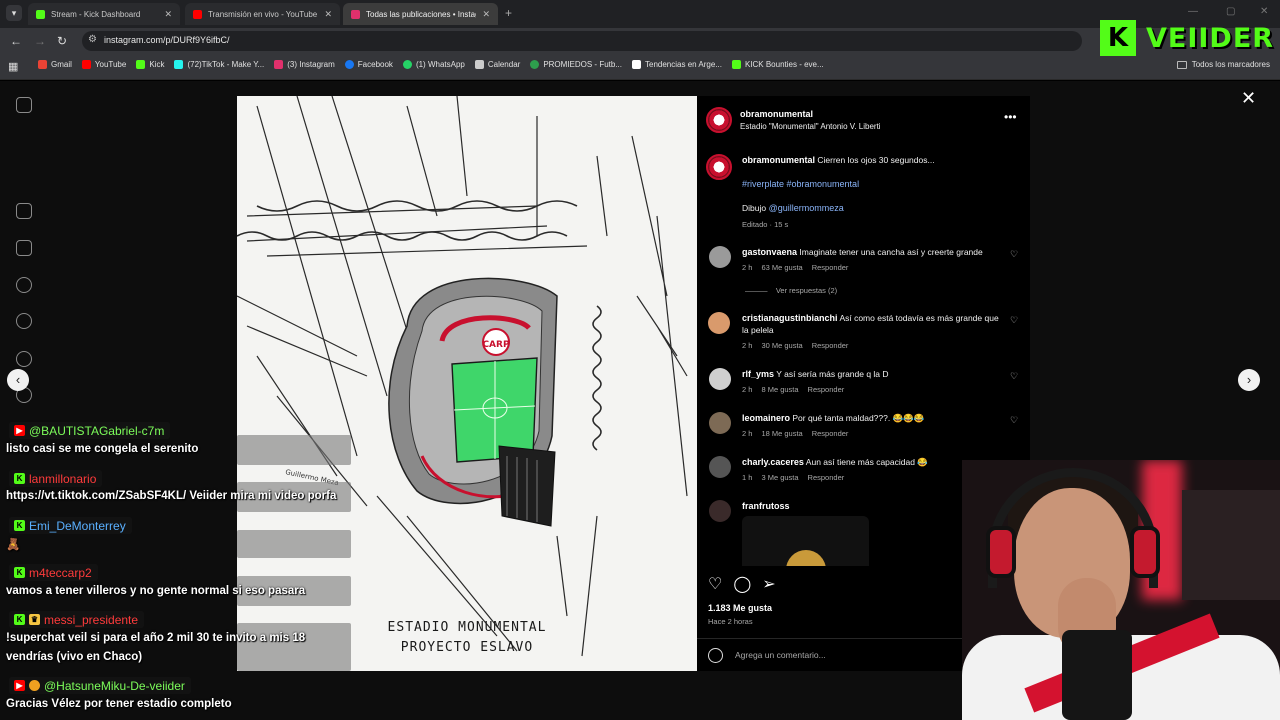 The width and height of the screenshot is (1280, 720). I want to click on home-icon, so click(24, 211).